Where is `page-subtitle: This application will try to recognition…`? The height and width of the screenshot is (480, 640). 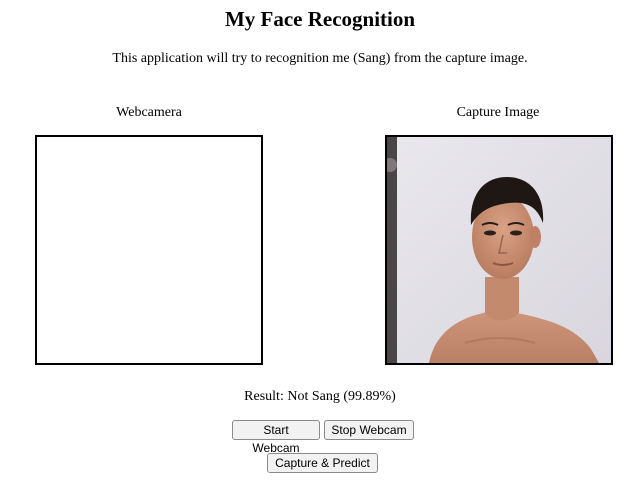 page-subtitle: This application will try to recognition… is located at coordinates (320, 58).